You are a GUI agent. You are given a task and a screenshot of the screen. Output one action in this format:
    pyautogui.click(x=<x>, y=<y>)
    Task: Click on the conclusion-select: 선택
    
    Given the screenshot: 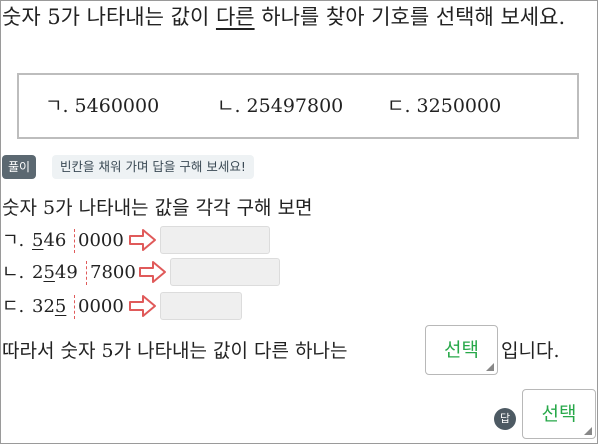 What is the action you would take?
    pyautogui.click(x=461, y=350)
    